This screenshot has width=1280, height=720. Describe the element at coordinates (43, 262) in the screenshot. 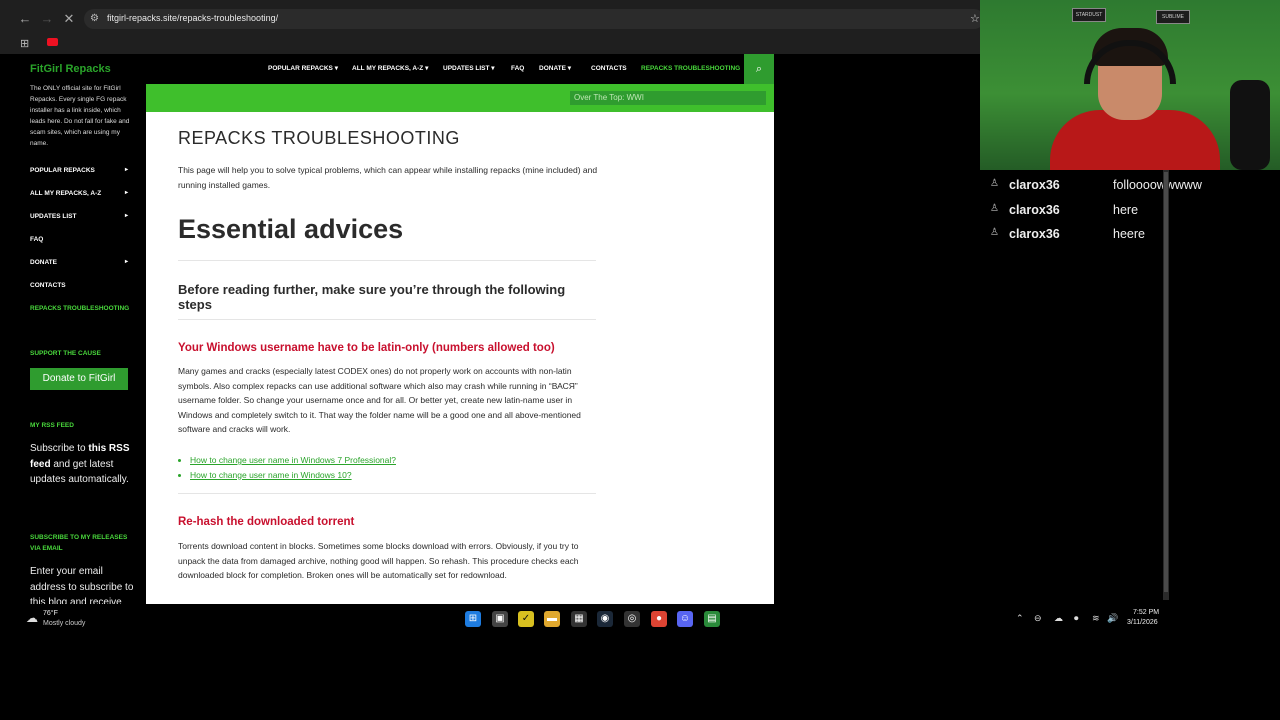

I see `sidebar-item-label: DONATE` at that location.